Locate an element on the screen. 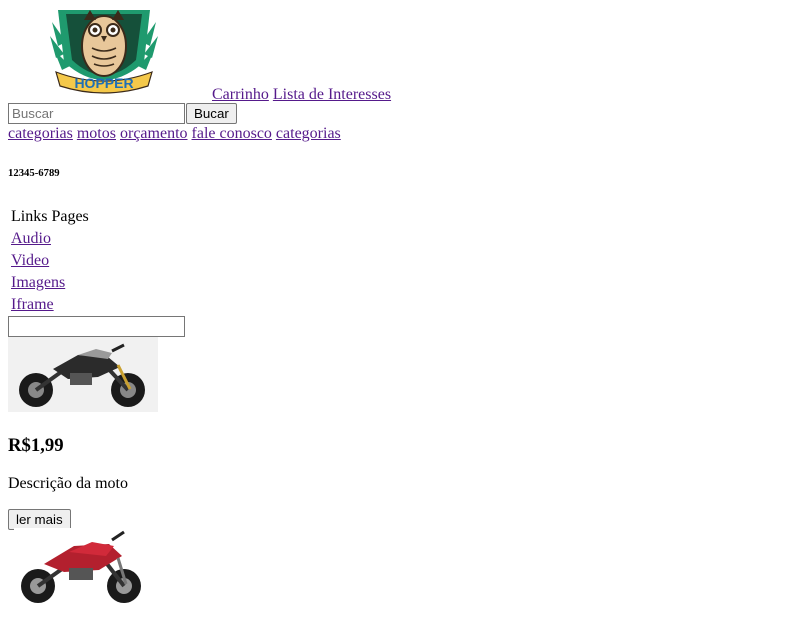 This screenshot has height=623, width=805. page-link-audio: Audio is located at coordinates (31, 238).